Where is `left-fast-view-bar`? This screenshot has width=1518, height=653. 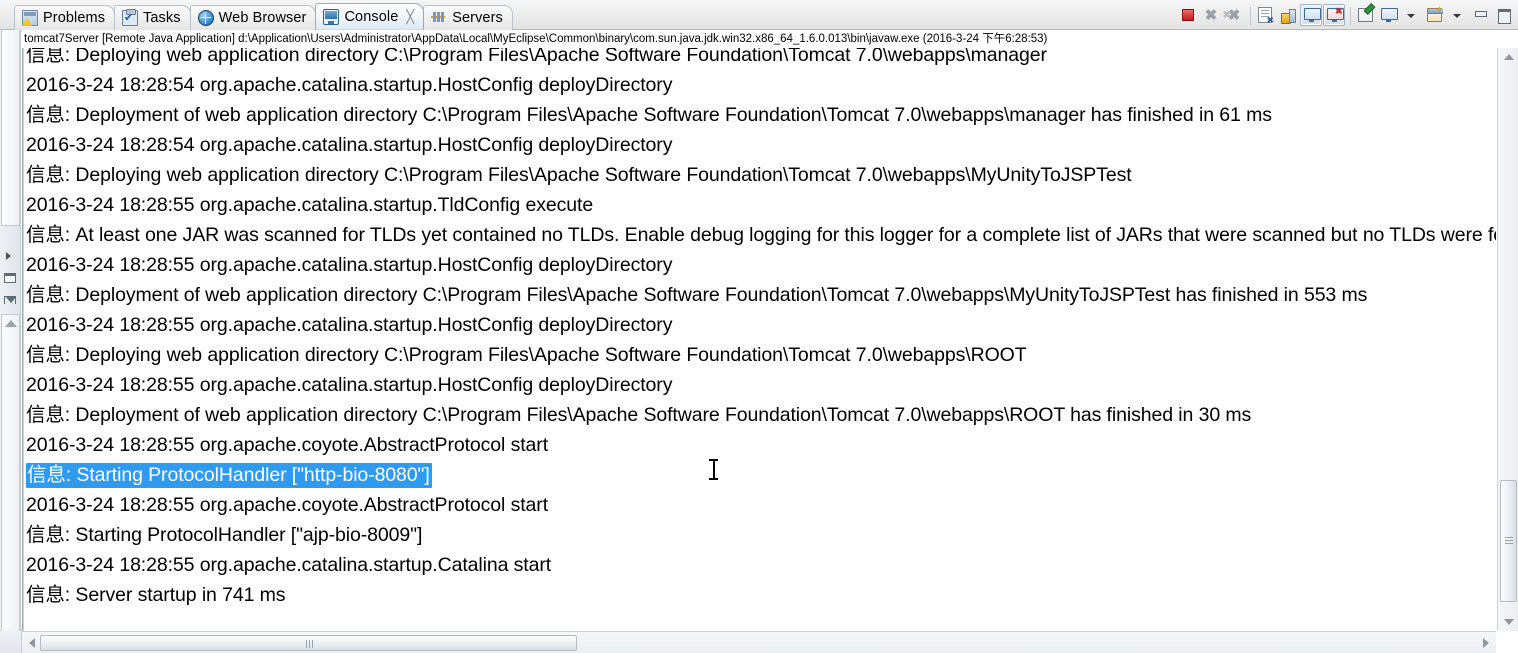 left-fast-view-bar is located at coordinates (10, 341).